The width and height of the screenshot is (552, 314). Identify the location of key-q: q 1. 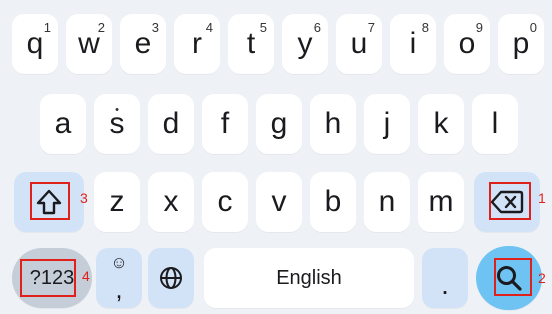
(35, 44).